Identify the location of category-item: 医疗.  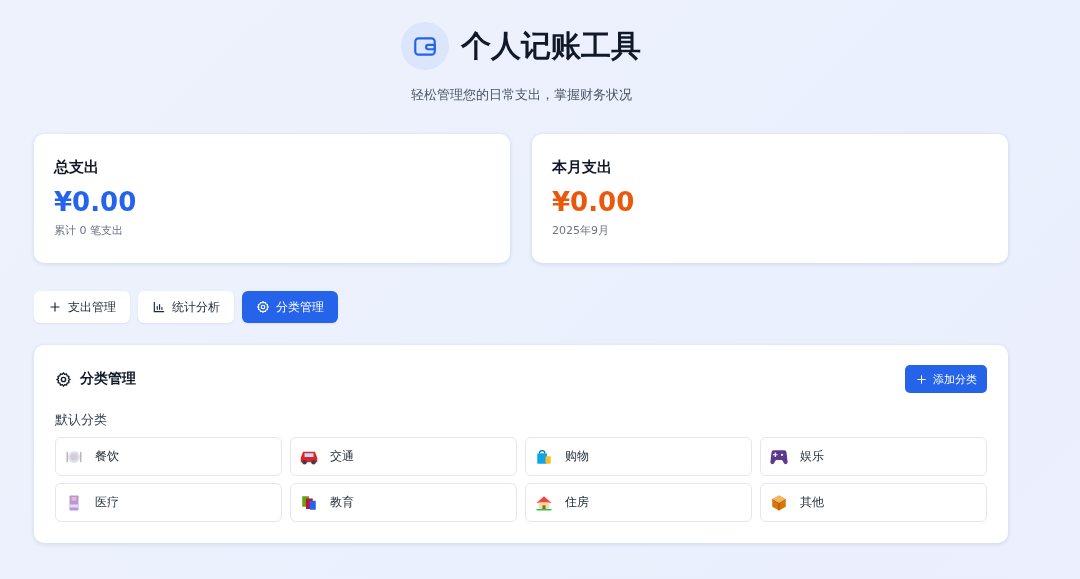
(168, 502).